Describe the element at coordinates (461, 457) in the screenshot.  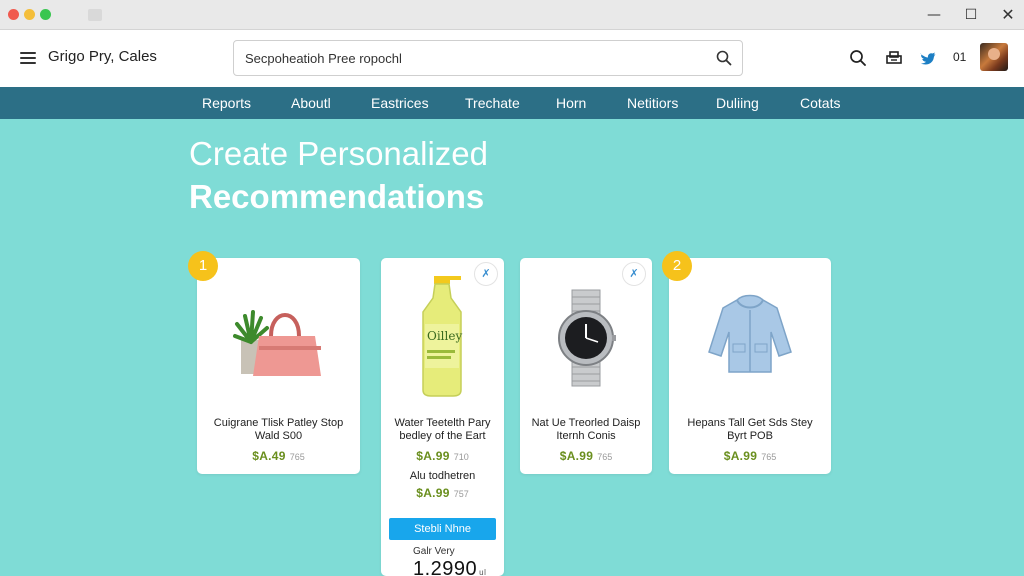
I see `old-price: 710` at that location.